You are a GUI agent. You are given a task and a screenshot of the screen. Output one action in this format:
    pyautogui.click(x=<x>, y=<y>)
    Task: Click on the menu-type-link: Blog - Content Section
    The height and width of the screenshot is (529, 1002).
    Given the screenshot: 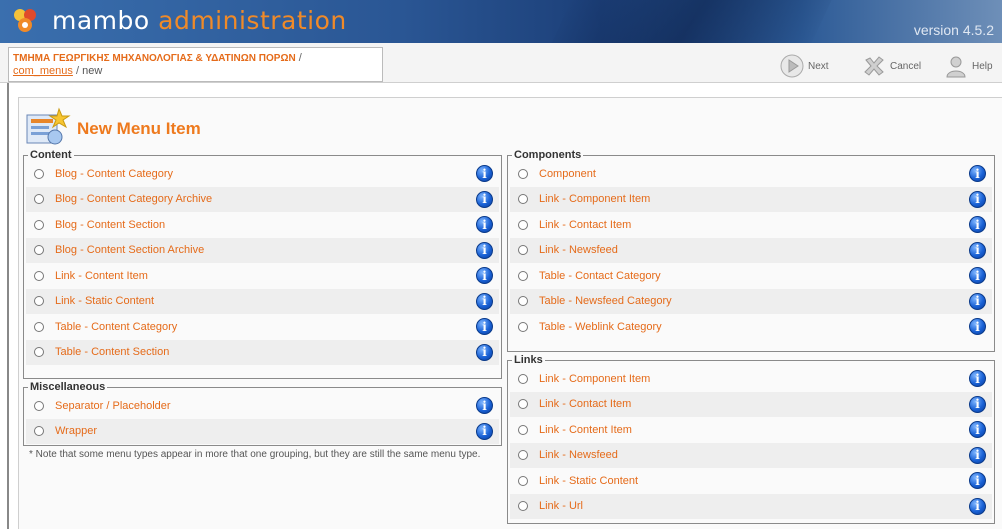 What is the action you would take?
    pyautogui.click(x=110, y=225)
    